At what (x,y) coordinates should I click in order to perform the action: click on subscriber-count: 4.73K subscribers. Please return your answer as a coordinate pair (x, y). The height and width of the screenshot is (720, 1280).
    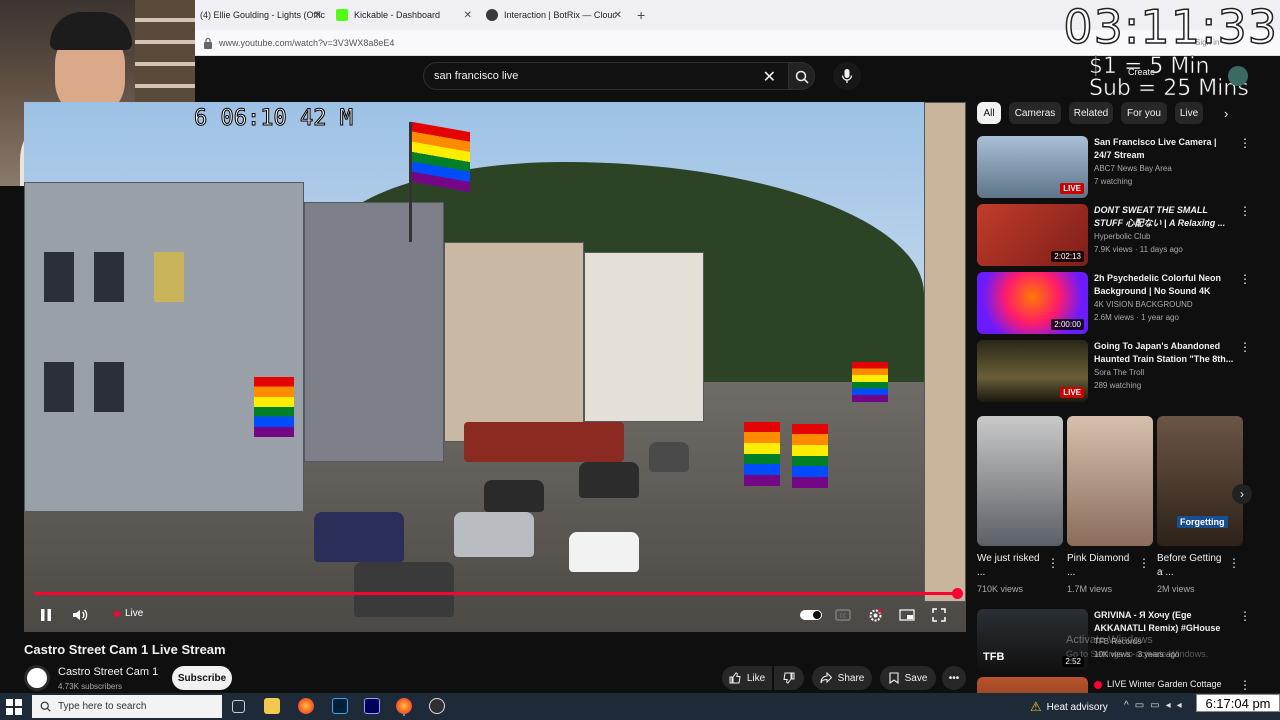
    Looking at the image, I should click on (90, 686).